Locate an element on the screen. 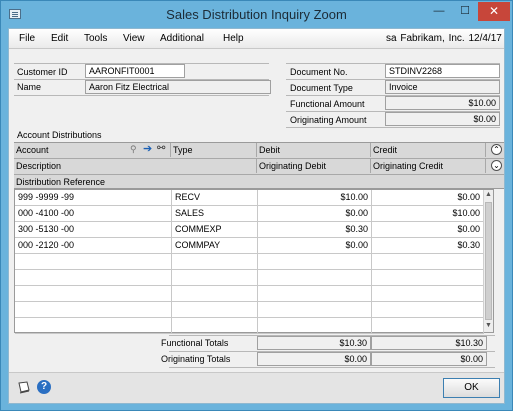 The image size is (513, 411). table-row: 300 -5130 -00 COMMEXP $0.30 $0.00 is located at coordinates (249, 230).